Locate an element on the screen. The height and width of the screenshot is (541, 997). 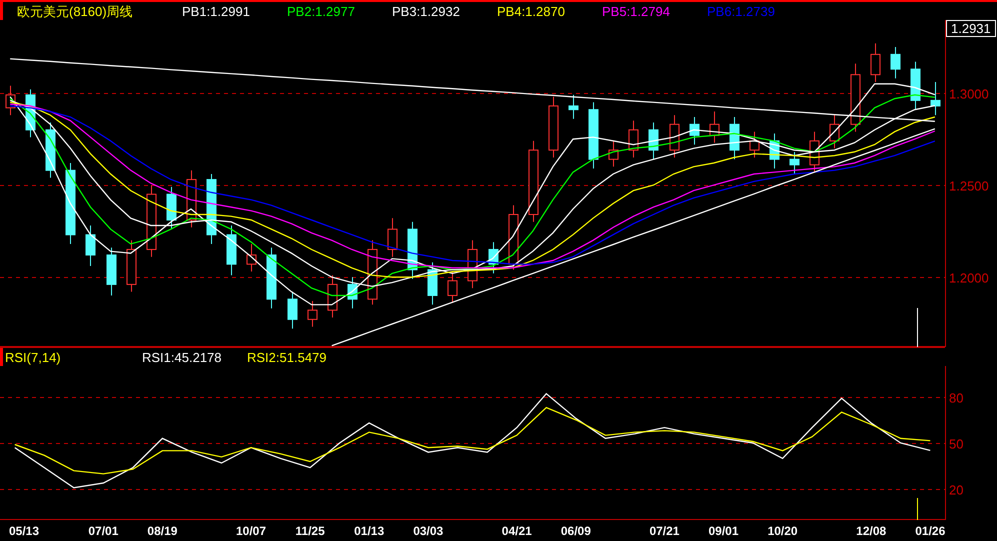
axis-label: 50 is located at coordinates (956, 444).